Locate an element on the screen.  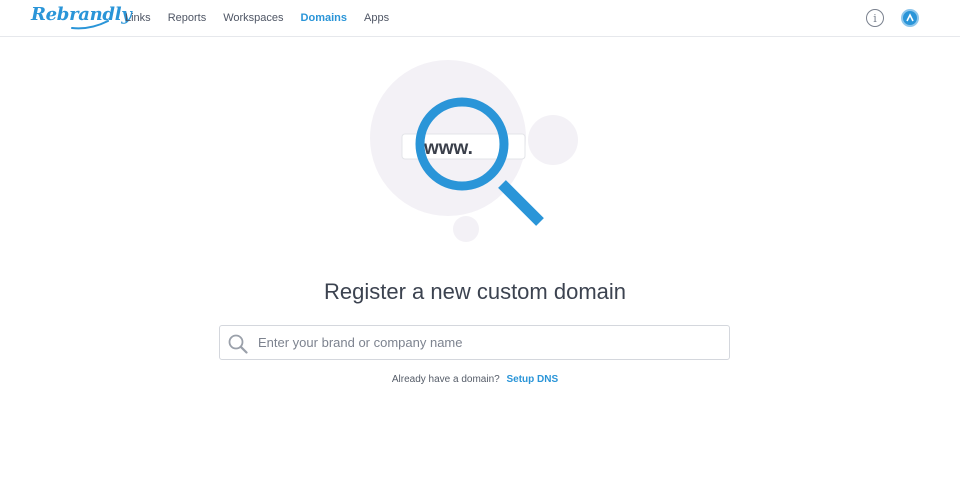
domain-search-illustration: www. is located at coordinates (480, 157).